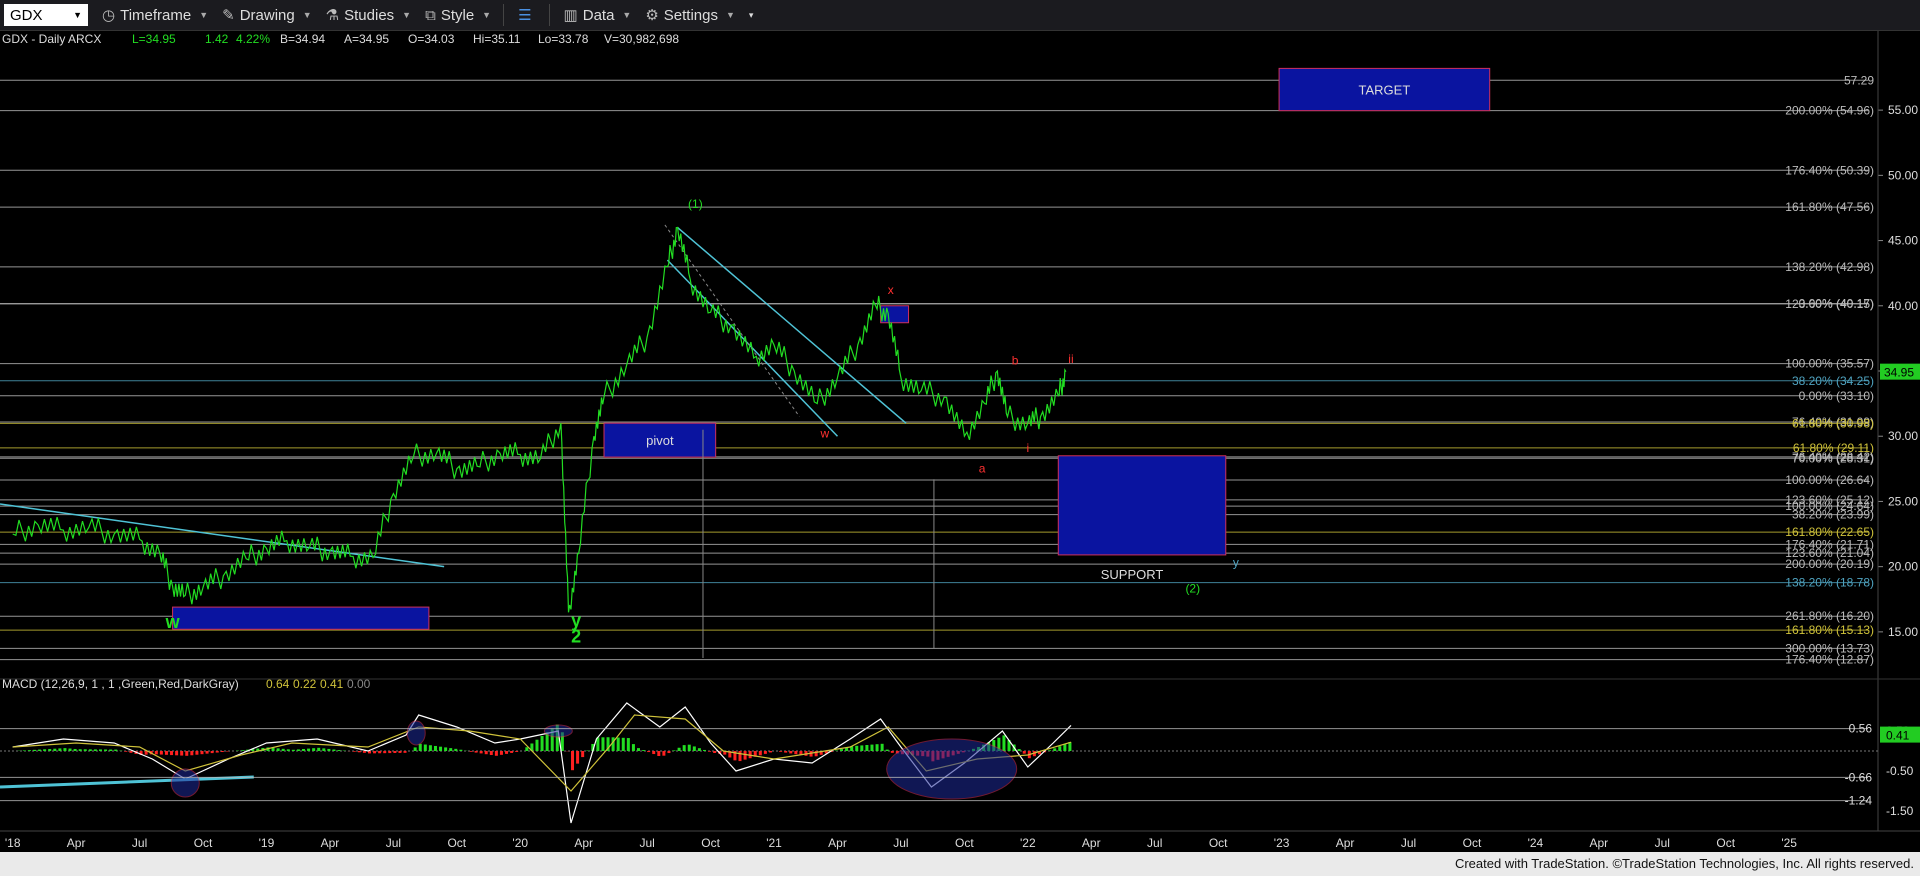  I want to click on fib-level-label: 38.20% (34.25), so click(1833, 381).